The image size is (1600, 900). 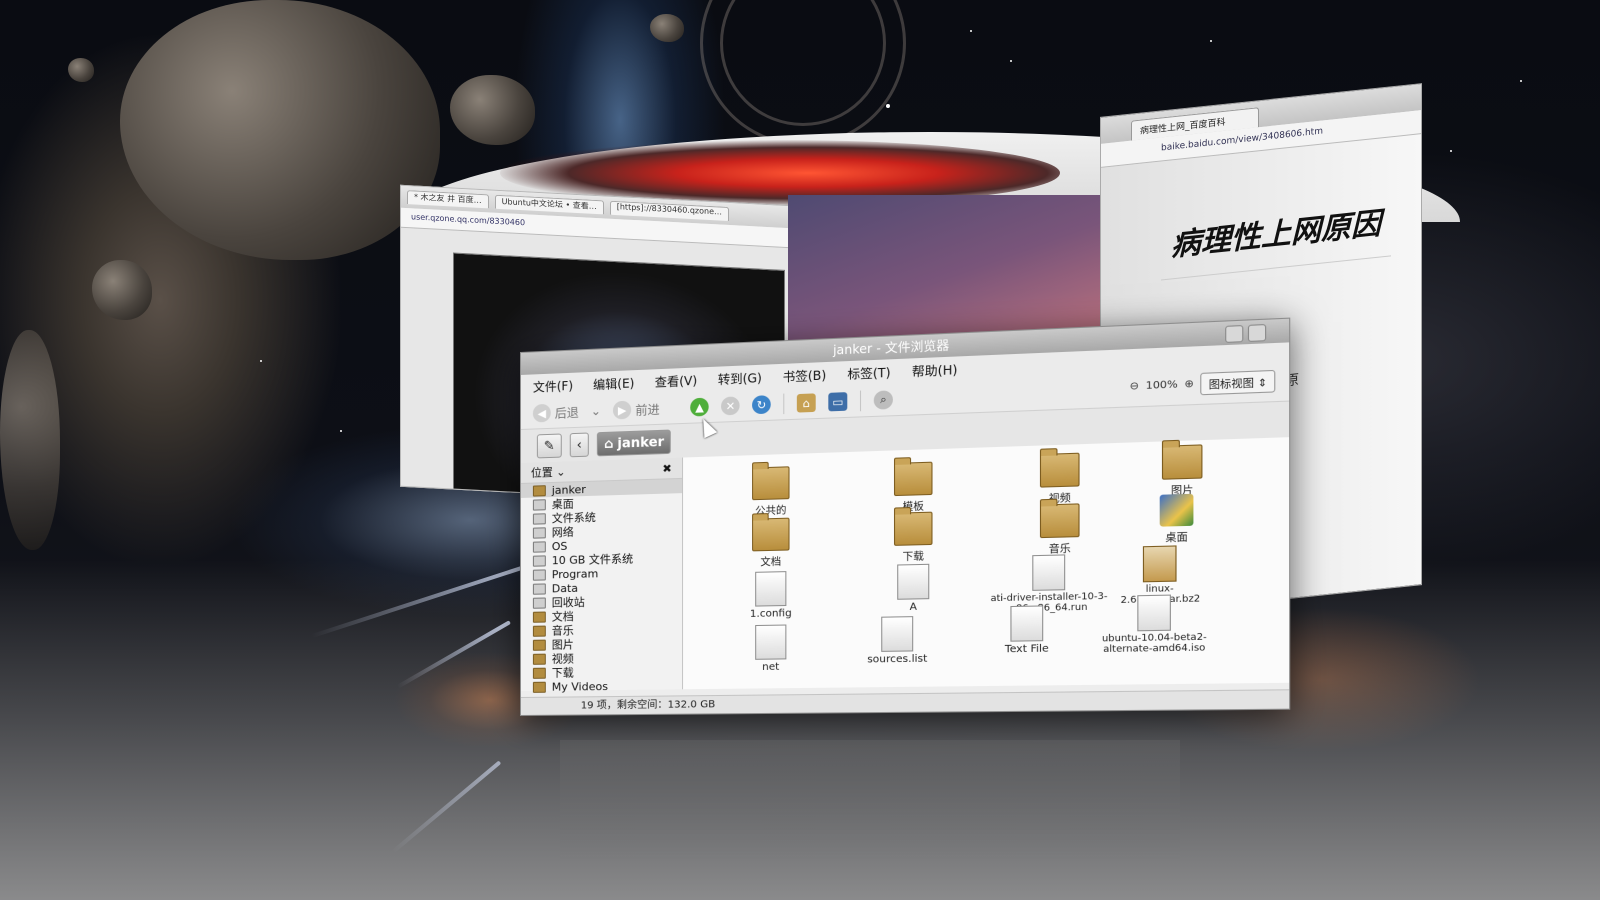 What do you see at coordinates (770, 613) in the screenshot?
I see `file-label: 1.config` at bounding box center [770, 613].